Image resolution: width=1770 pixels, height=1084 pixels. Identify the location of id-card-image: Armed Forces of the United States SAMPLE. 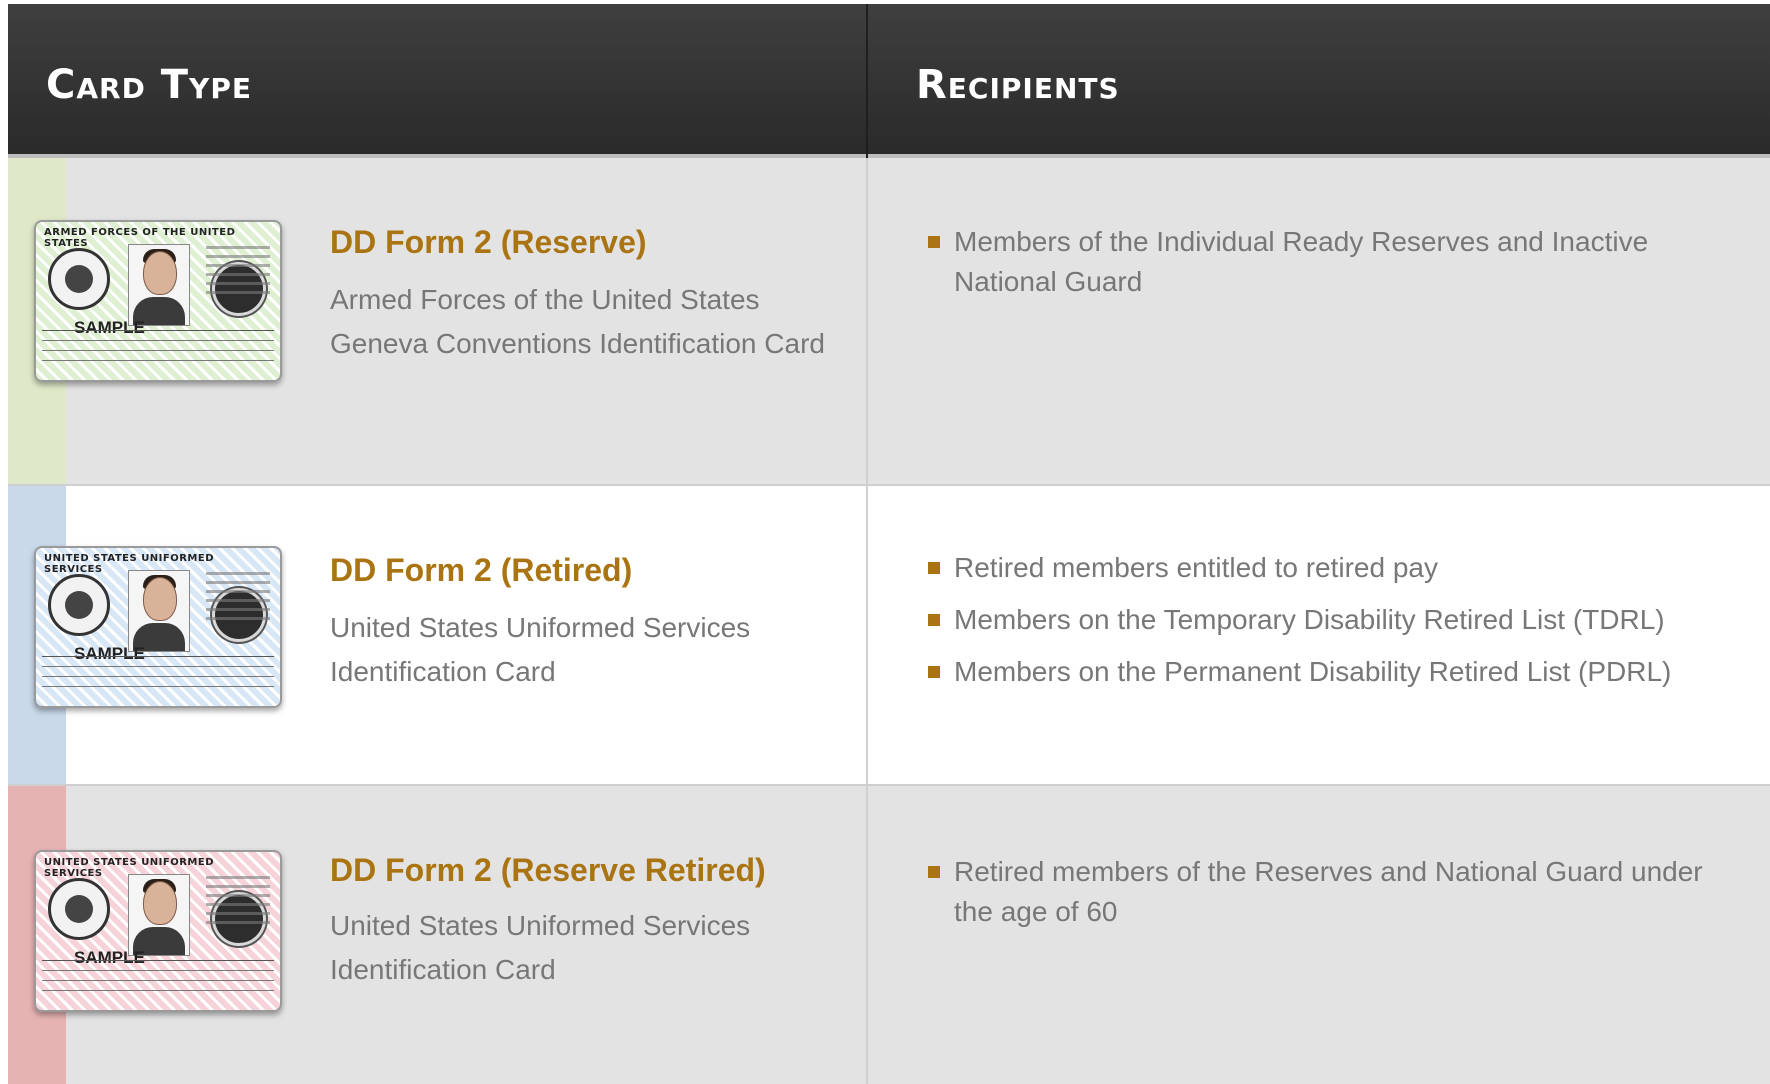
(158, 301).